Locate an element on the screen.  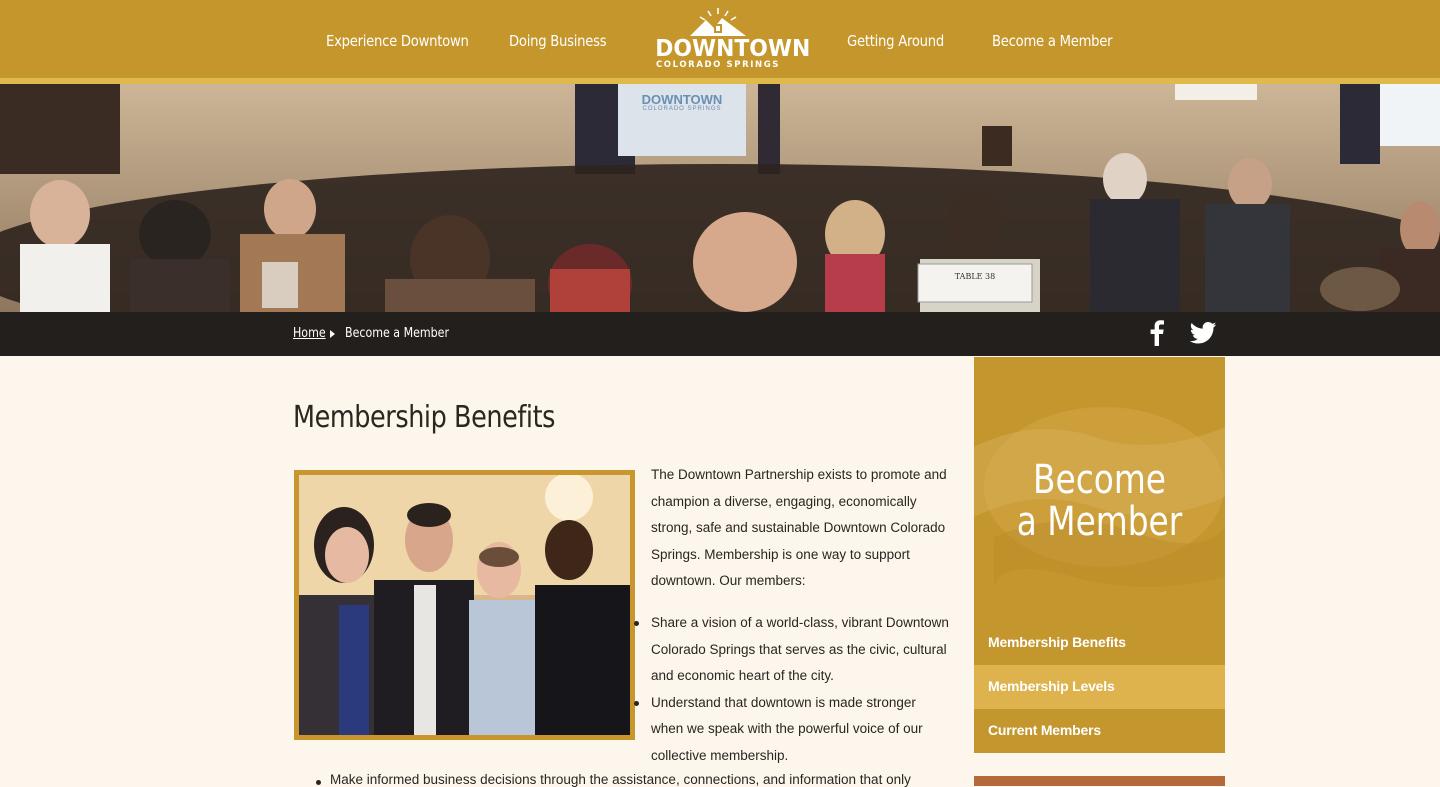
nav-experience-downtown: Experience Downtown is located at coordinates (397, 41).